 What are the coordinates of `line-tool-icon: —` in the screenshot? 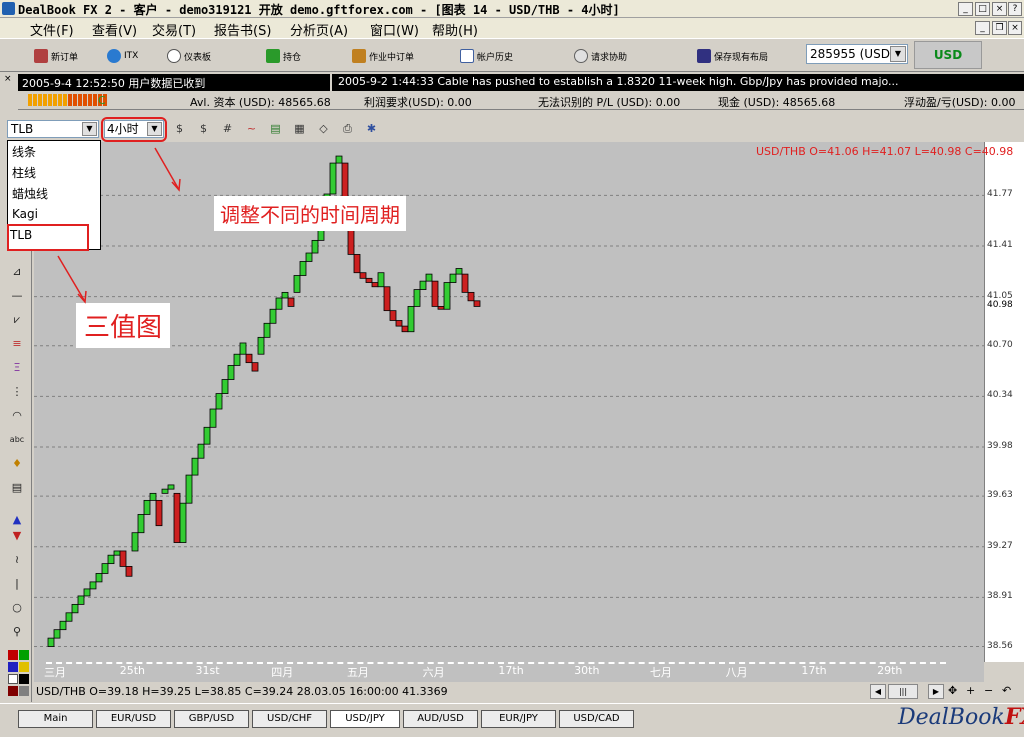 It's located at (17, 296).